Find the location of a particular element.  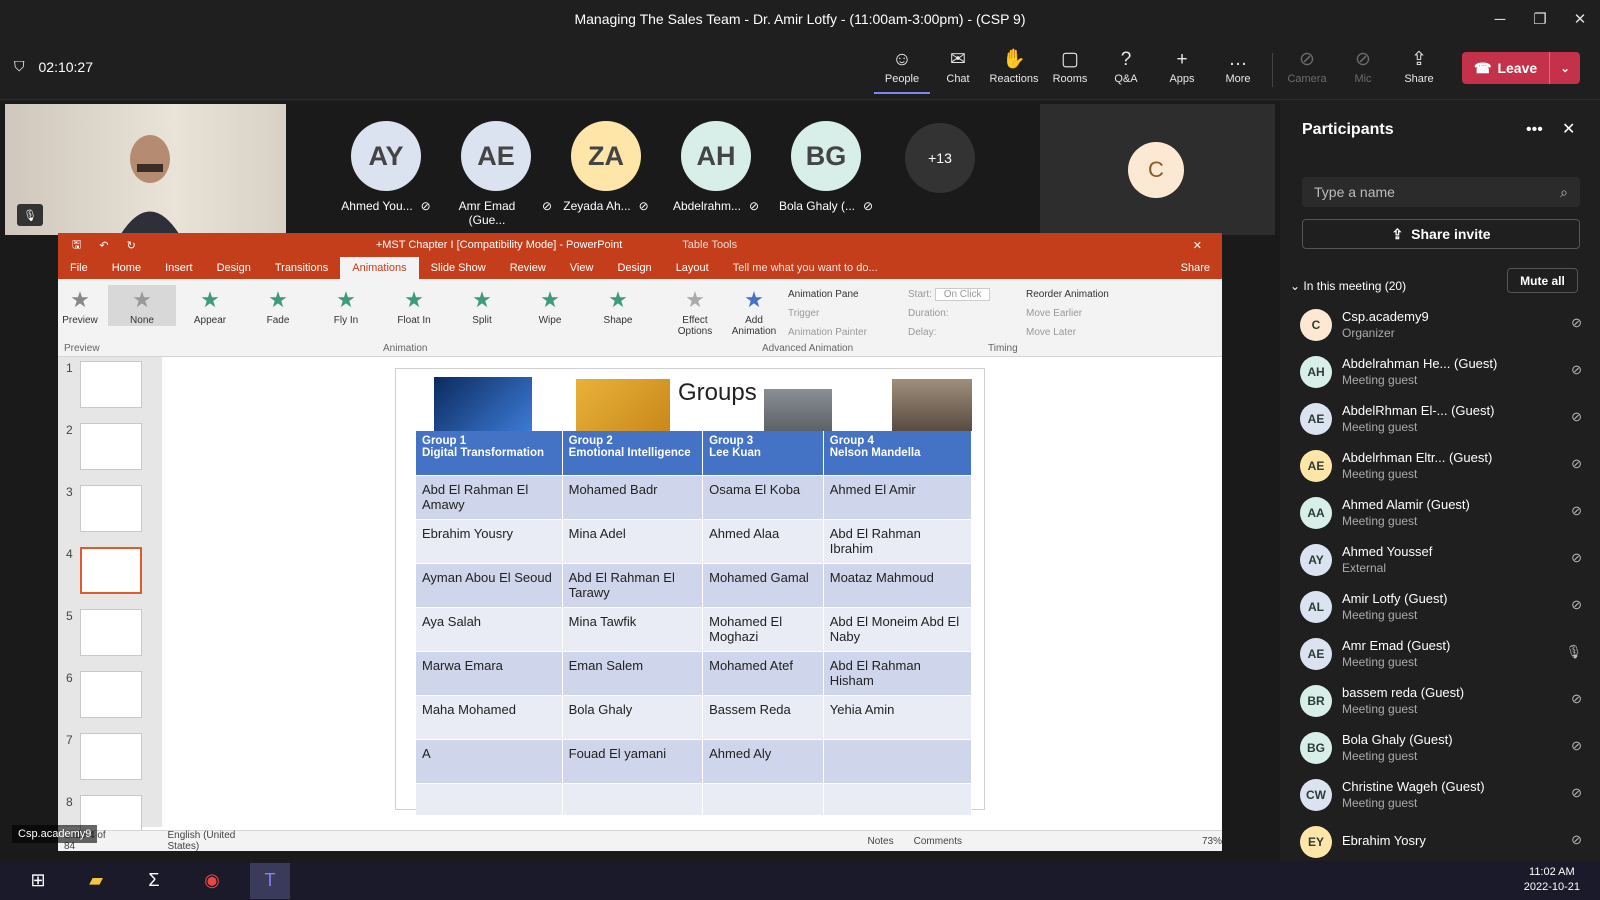

participant-item: AE Amr Emad (Guest) Meeting guest 🎙 is located at coordinates (1445, 653).